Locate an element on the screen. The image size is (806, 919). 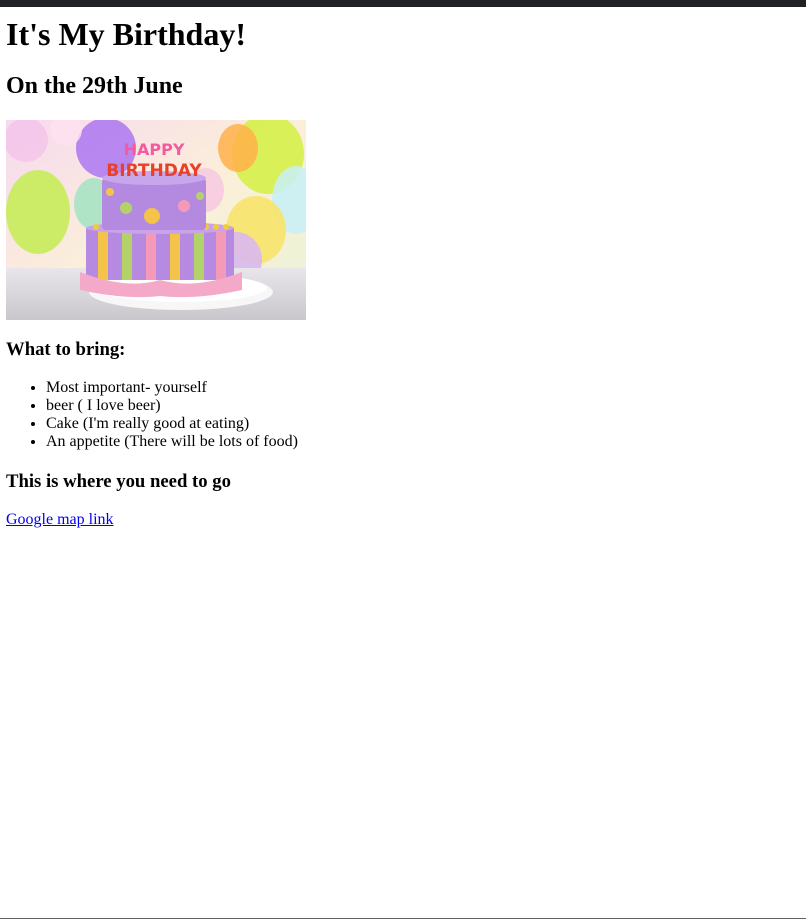
date-heading: On the 29th June is located at coordinates (94, 86).